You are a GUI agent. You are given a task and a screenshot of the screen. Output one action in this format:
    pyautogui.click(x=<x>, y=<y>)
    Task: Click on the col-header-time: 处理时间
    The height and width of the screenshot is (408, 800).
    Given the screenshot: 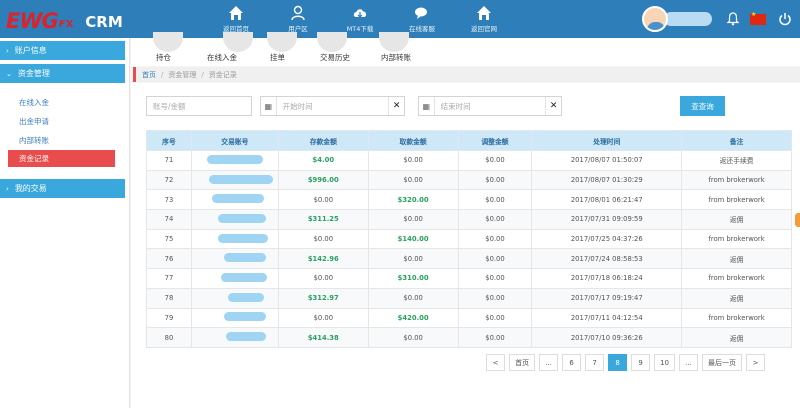 What is the action you would take?
    pyautogui.click(x=607, y=140)
    